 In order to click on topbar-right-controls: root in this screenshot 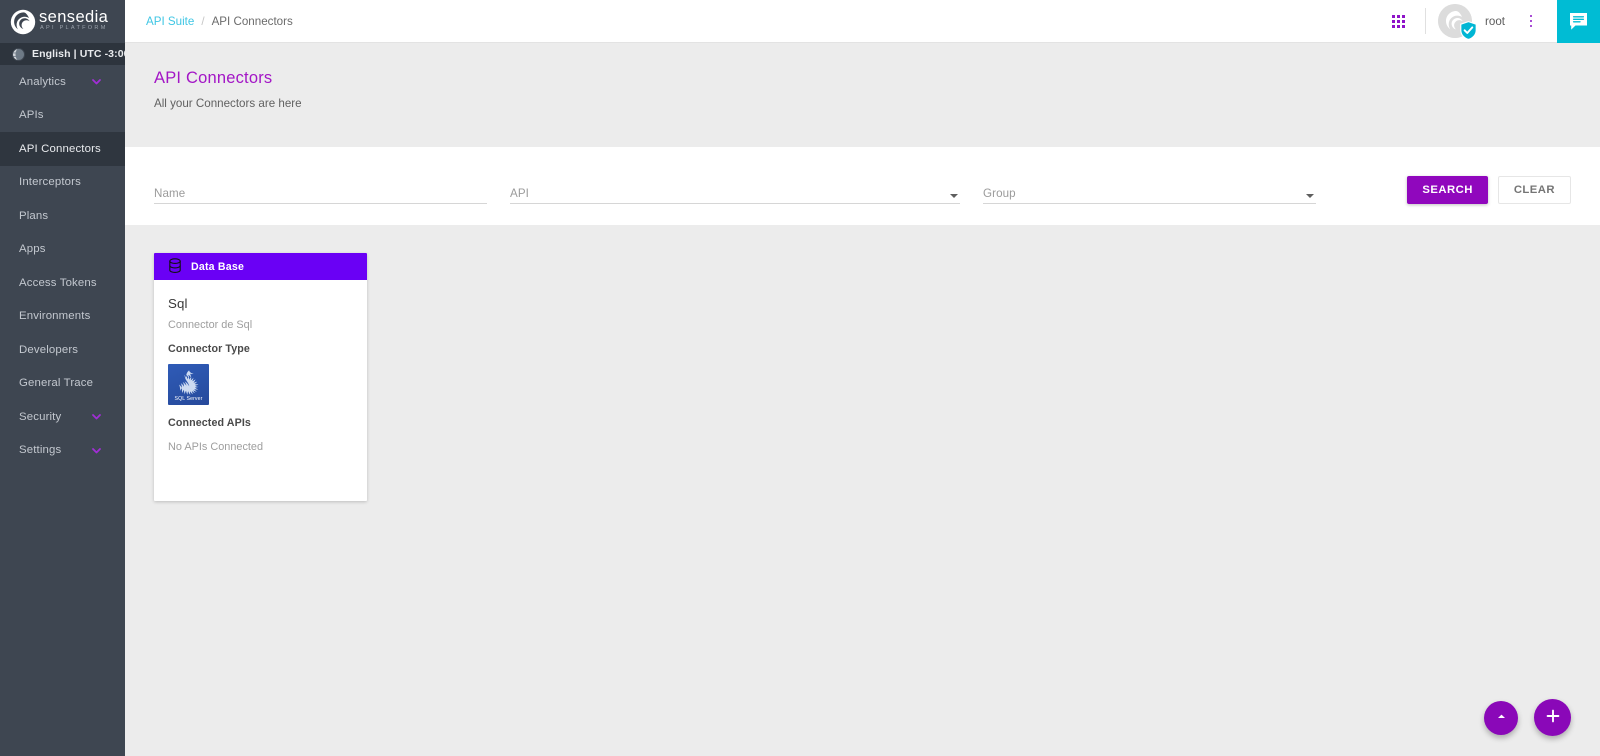, I will do `click(1490, 21)`.